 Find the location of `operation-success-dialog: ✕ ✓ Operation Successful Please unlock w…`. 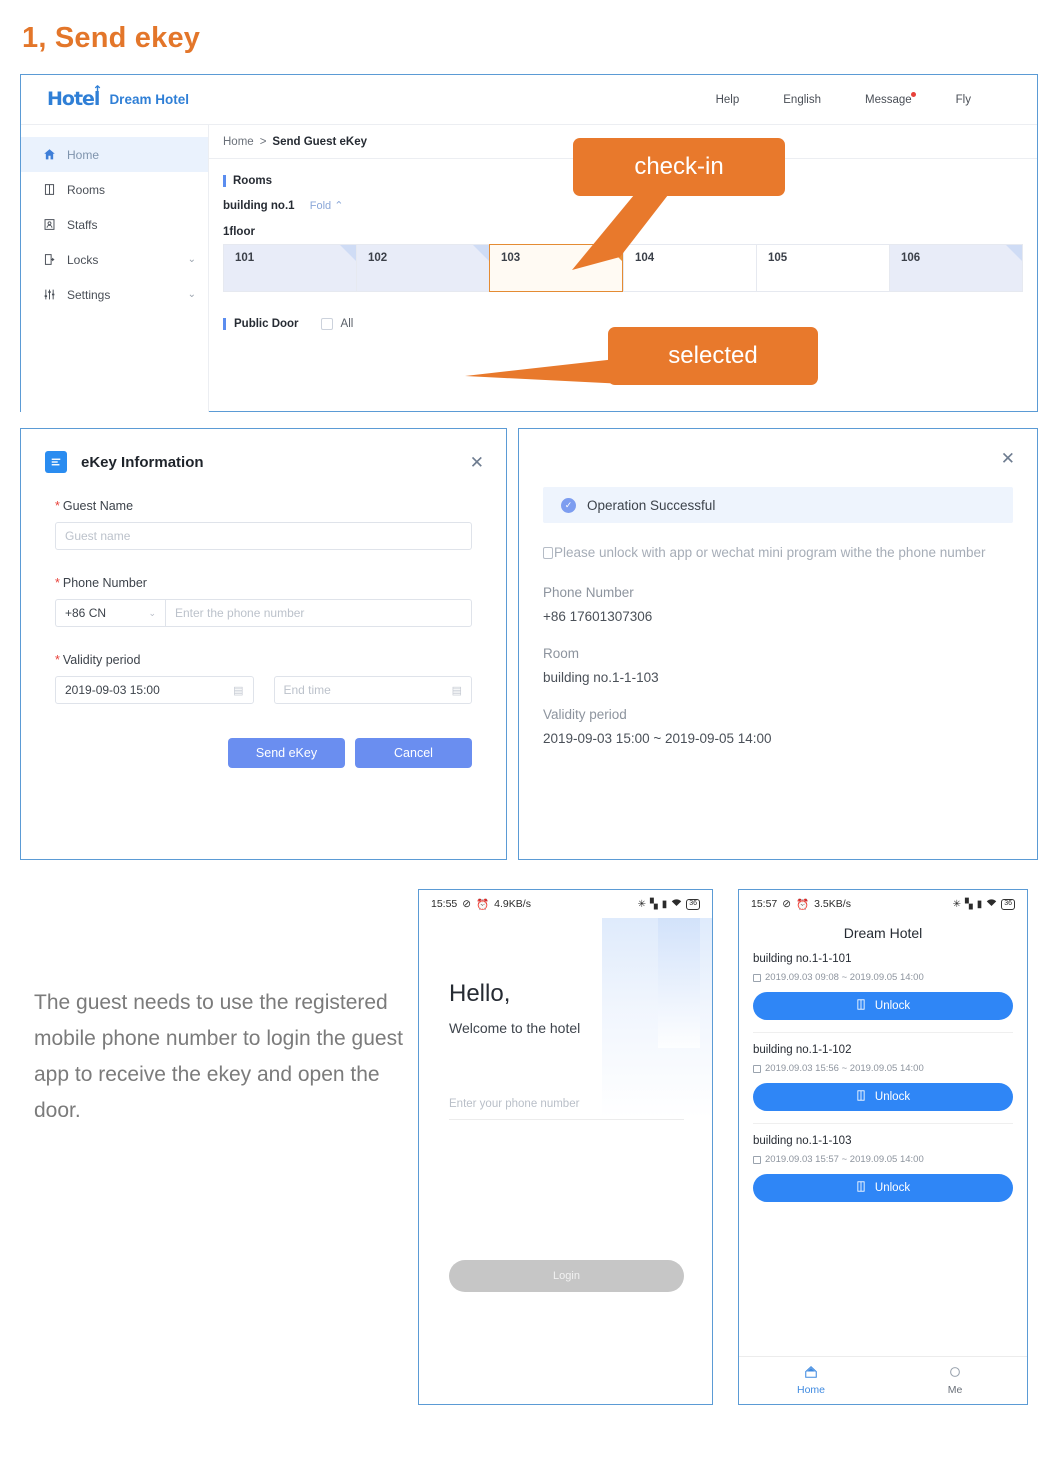

operation-success-dialog: ✕ ✓ Operation Successful Please unlock w… is located at coordinates (778, 644).